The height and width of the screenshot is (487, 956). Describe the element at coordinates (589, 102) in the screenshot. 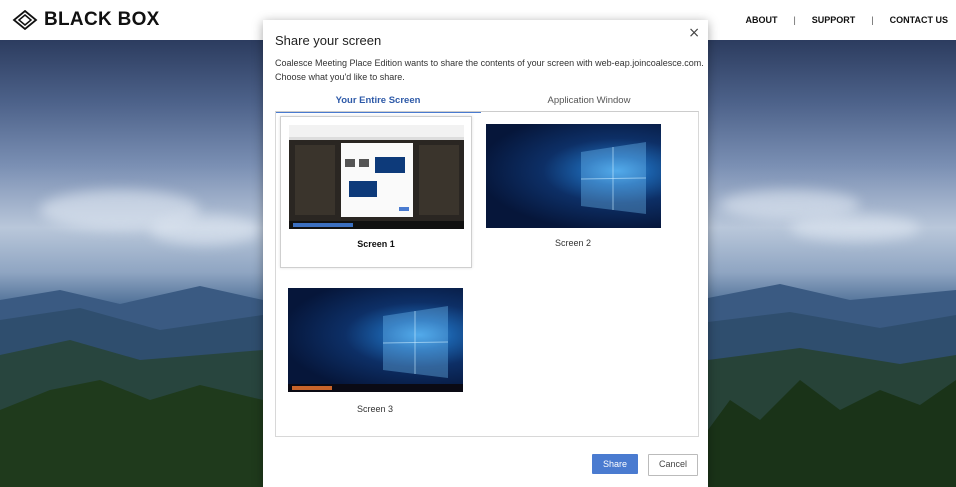

I see `tab-application-window: Application Window` at that location.